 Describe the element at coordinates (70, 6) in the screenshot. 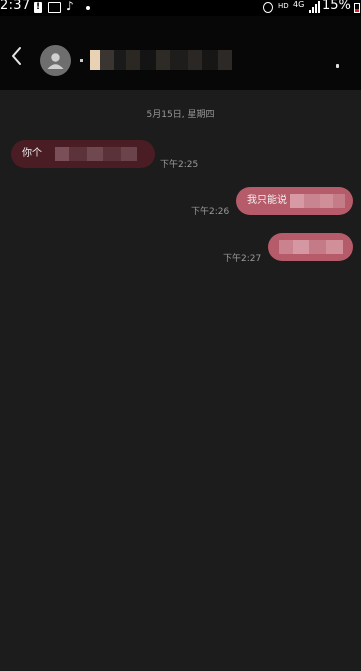

I see `tiktok-icon: ♪` at that location.